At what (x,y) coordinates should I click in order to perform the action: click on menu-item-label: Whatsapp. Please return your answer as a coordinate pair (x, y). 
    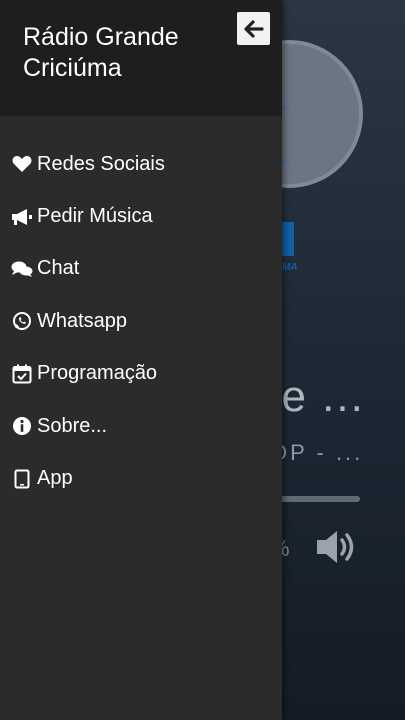
    Looking at the image, I should click on (82, 320).